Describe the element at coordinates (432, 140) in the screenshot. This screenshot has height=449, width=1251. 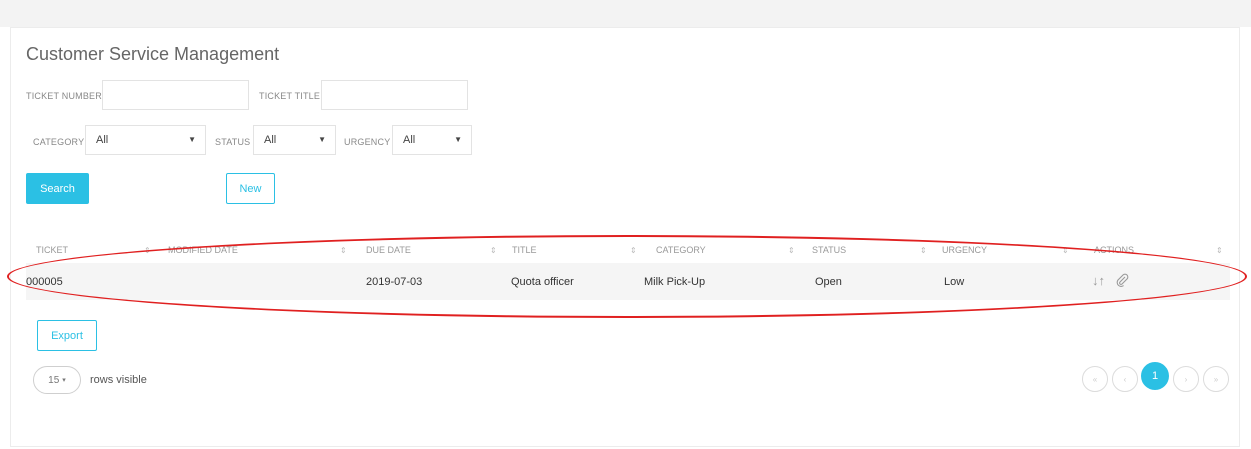
I see `urgency-select: All ▼` at that location.